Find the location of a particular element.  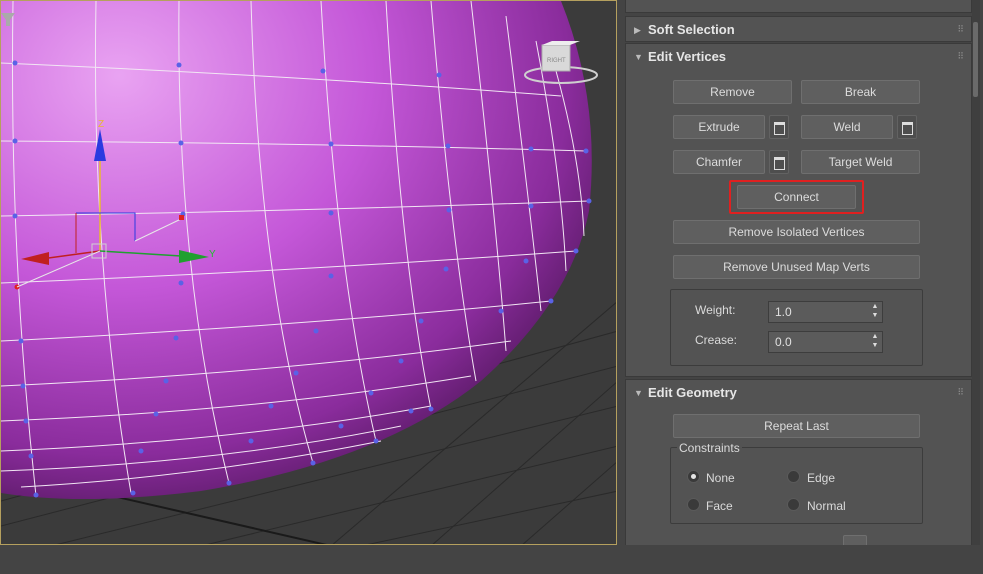

constraint-edge-radio is located at coordinates (793, 476).